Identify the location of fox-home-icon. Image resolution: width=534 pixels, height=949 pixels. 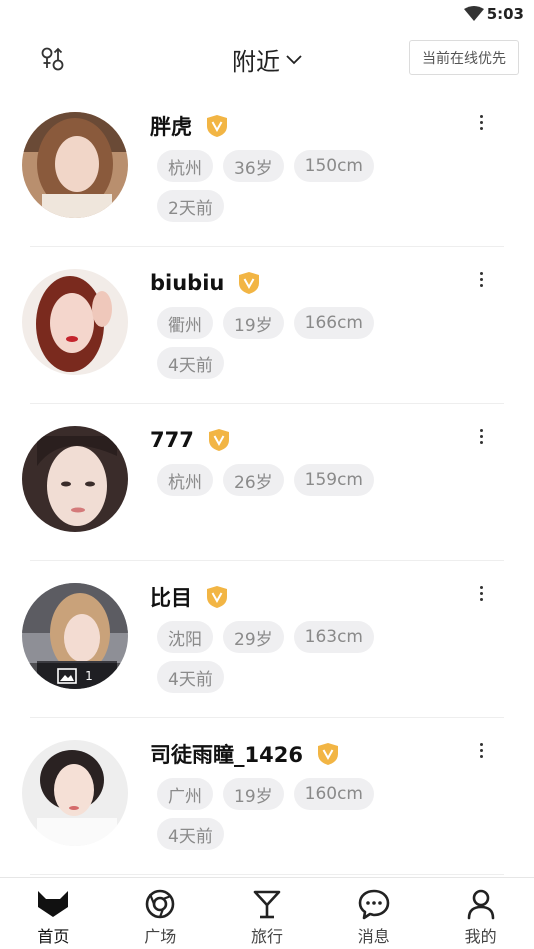
(53, 904).